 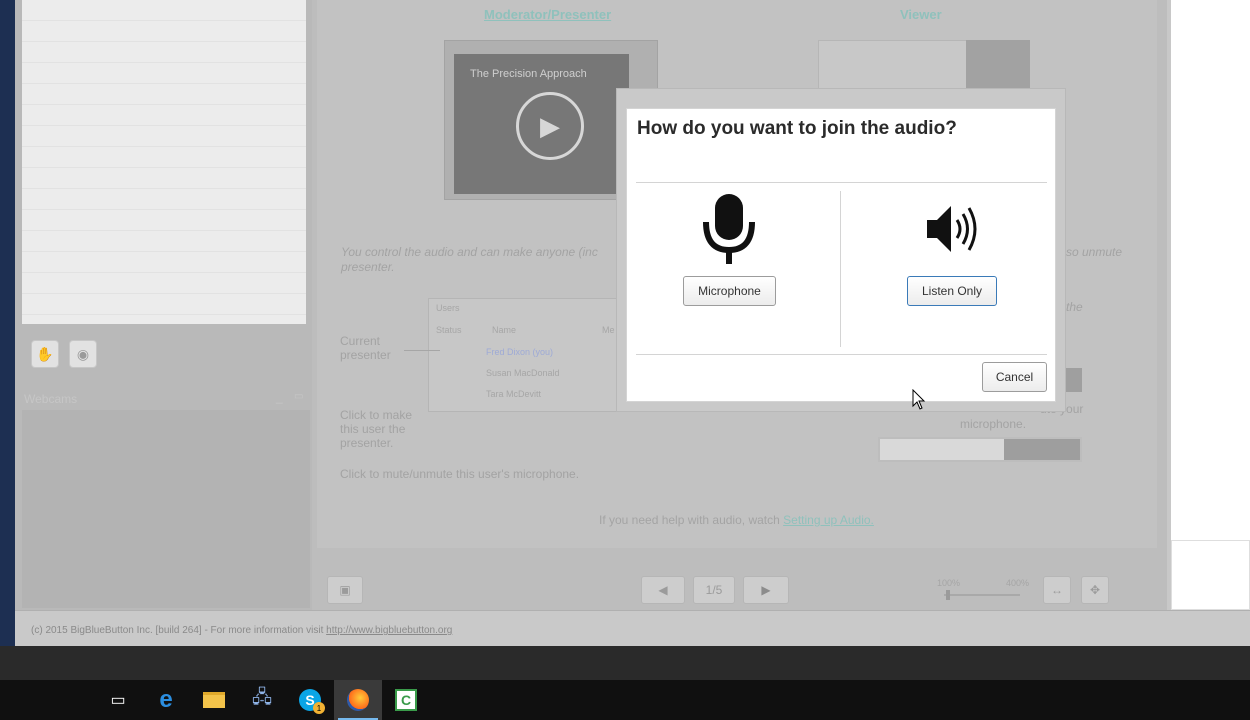 What do you see at coordinates (828, 520) in the screenshot?
I see `help-link: Setting up Audio.` at bounding box center [828, 520].